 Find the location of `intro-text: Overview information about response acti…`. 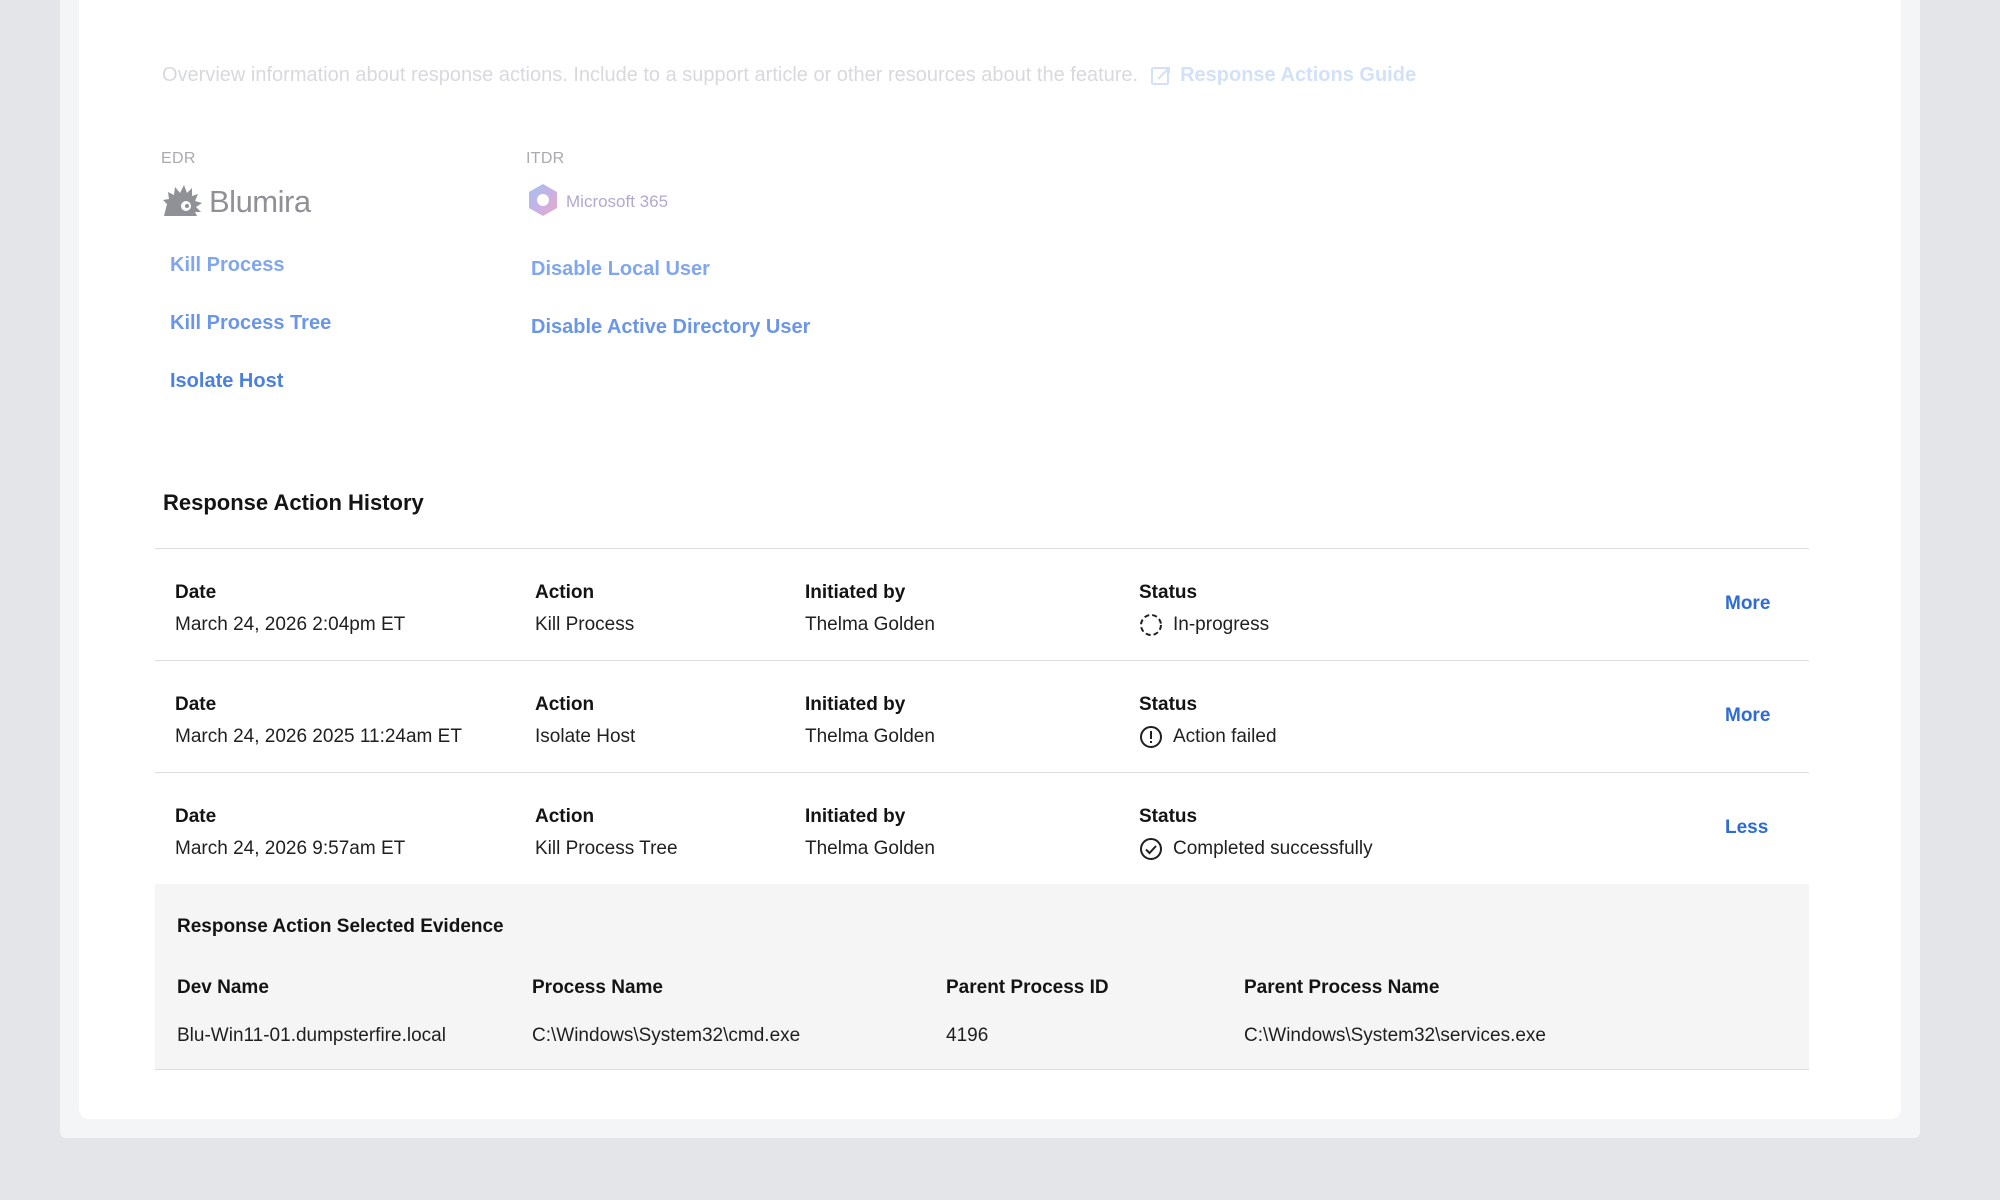

intro-text: Overview information about response acti… is located at coordinates (650, 75).